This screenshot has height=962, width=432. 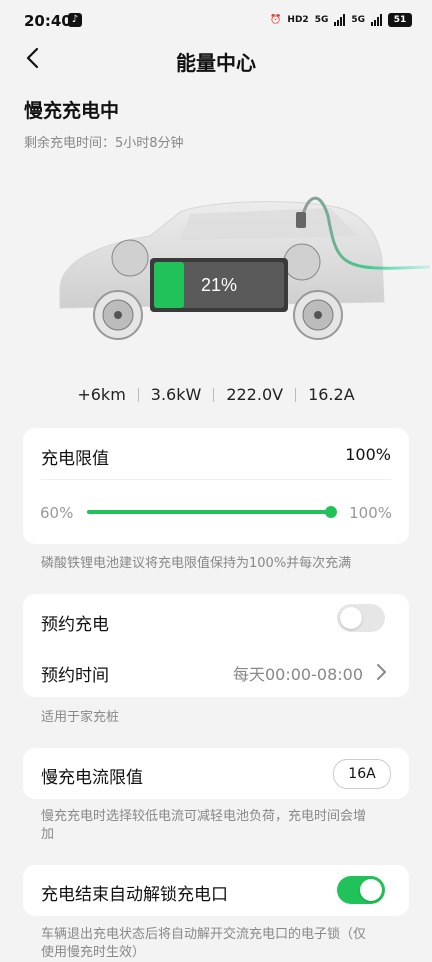 I want to click on charging-stats: +6km 3.6kW 222.0V 16.2A, so click(x=216, y=394).